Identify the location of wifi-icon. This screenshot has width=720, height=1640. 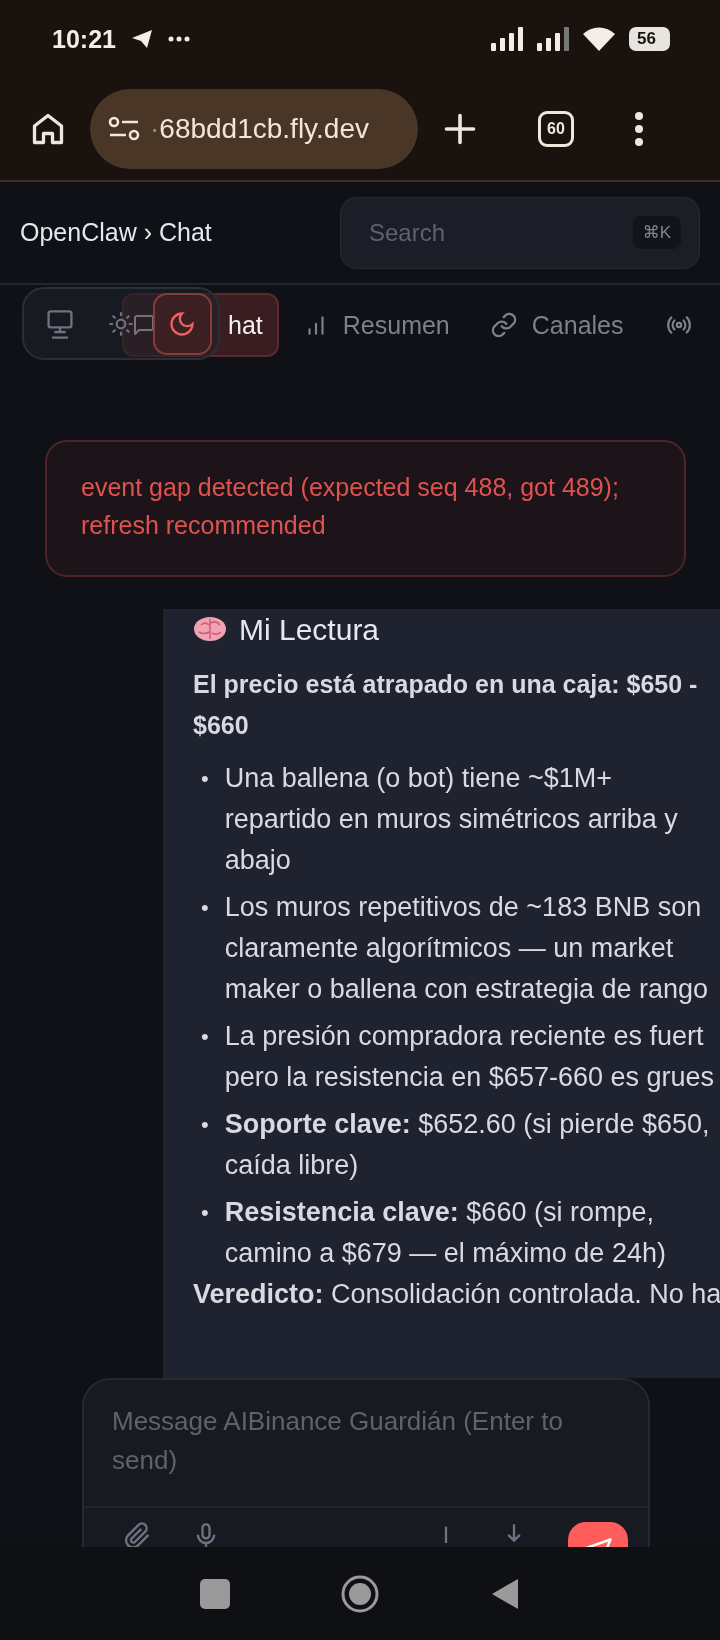
(599, 39).